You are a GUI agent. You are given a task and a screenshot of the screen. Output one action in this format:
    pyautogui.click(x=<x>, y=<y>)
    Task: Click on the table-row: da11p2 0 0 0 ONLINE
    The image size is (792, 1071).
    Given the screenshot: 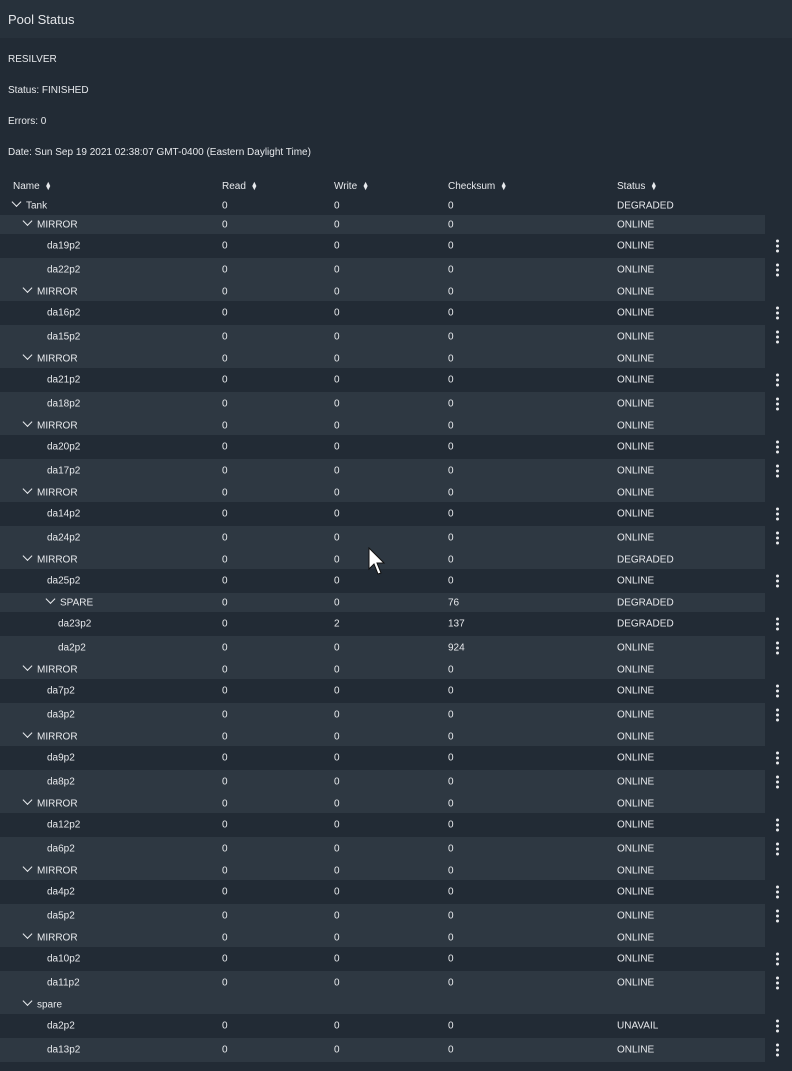 What is the action you would take?
    pyautogui.click(x=389, y=983)
    